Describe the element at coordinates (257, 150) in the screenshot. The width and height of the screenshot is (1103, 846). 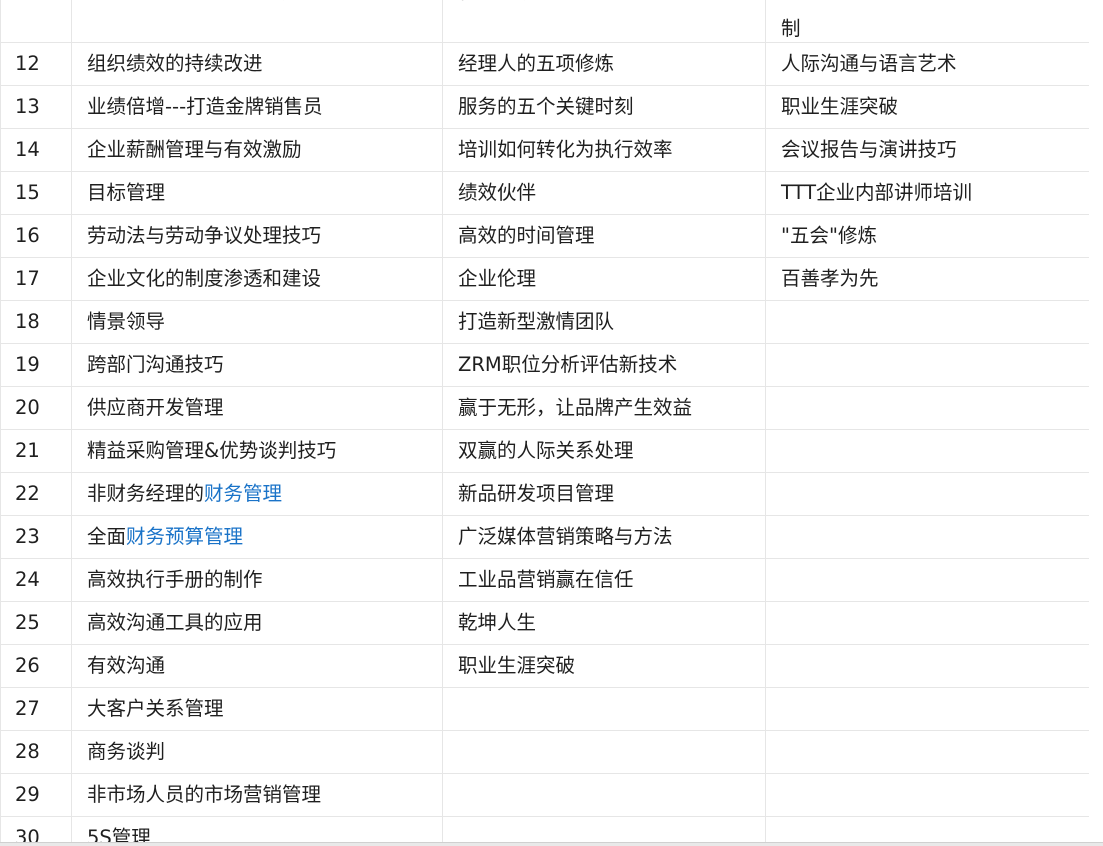
I see `course-cell-col1: 企业薪酬管理与有效激励` at that location.